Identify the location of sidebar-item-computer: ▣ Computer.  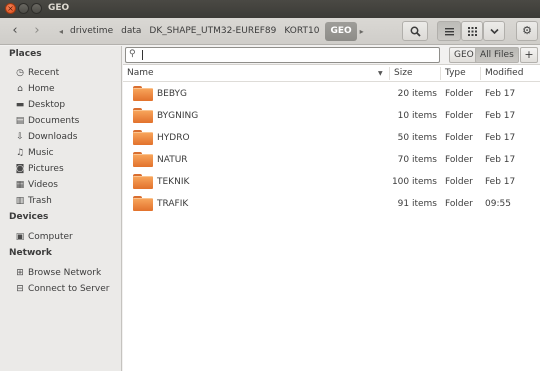
(43, 236).